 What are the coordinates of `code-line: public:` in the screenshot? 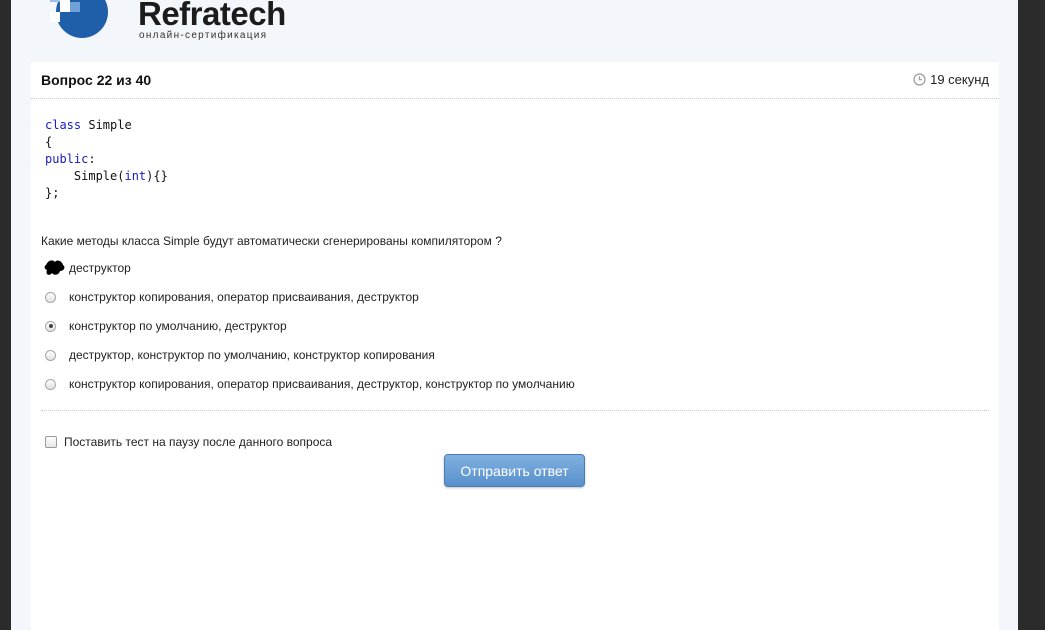 It's located at (70, 159).